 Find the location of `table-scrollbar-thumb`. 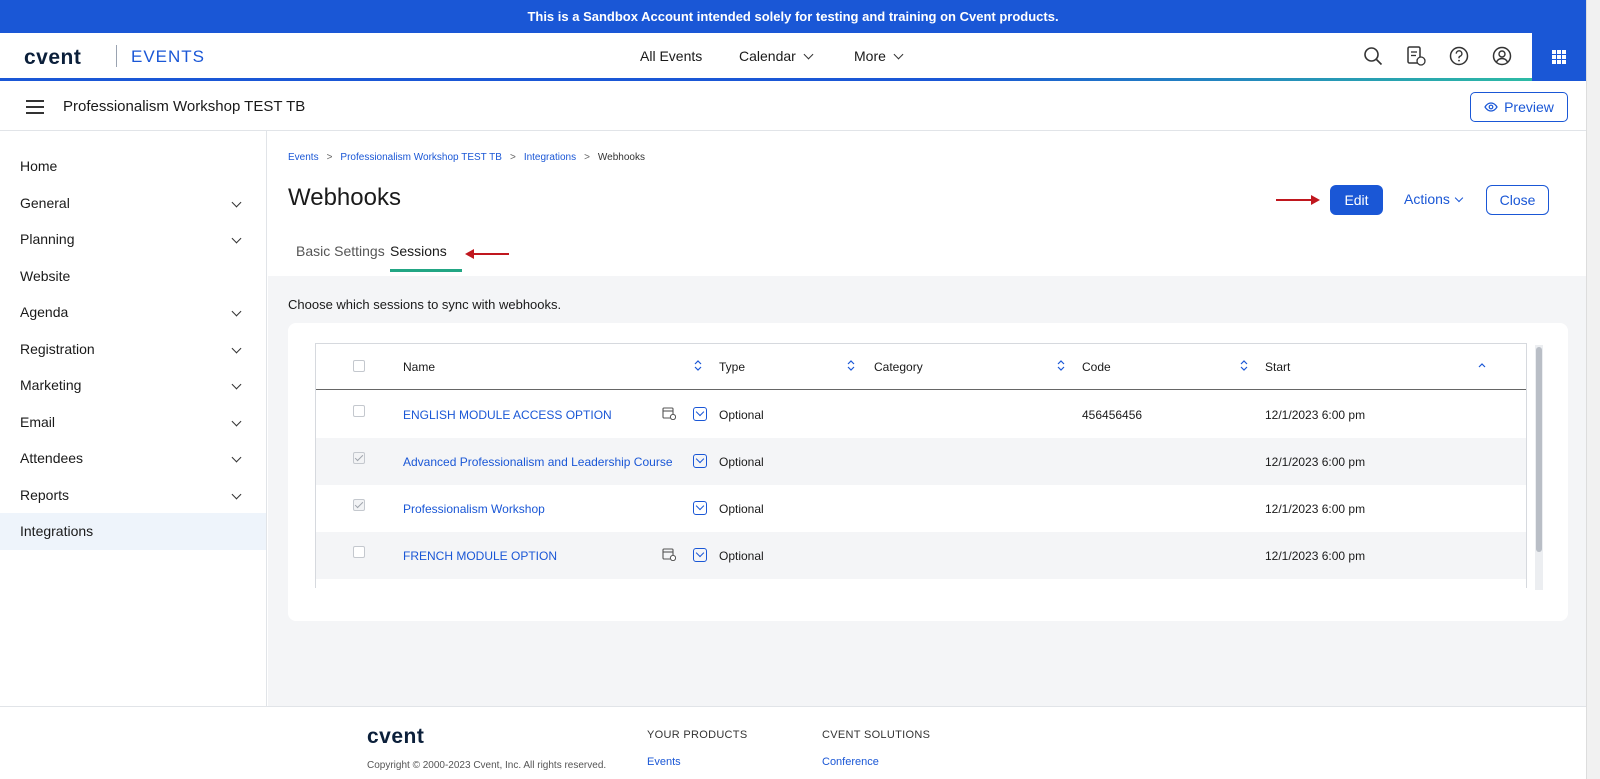

table-scrollbar-thumb is located at coordinates (1539, 449).